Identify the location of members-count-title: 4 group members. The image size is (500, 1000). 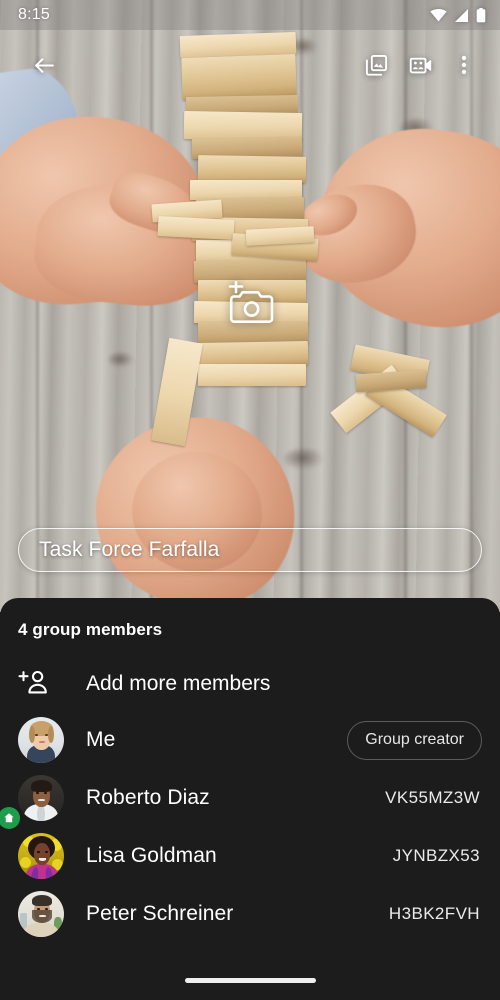
(90, 629).